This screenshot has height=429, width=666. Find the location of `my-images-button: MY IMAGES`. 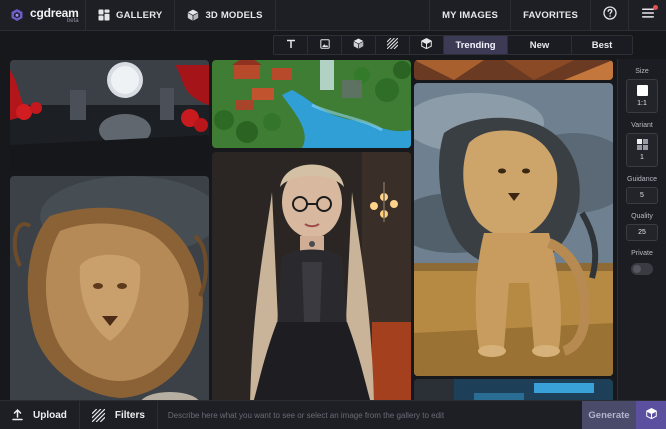

my-images-button: MY IMAGES is located at coordinates (469, 15).